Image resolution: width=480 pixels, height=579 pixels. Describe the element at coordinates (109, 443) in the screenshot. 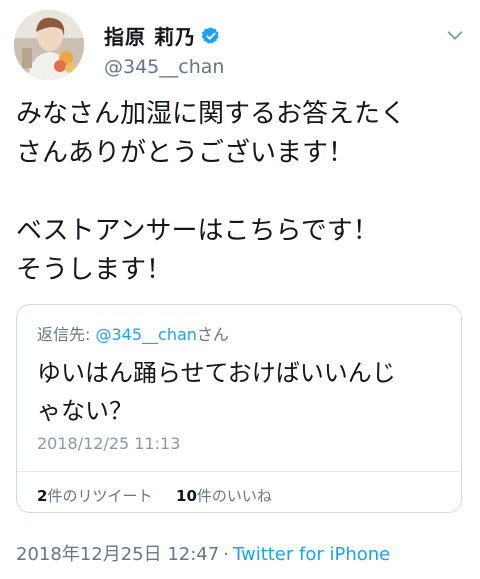

I see `quoted-timestamp: 2018/12/25 11:13` at that location.